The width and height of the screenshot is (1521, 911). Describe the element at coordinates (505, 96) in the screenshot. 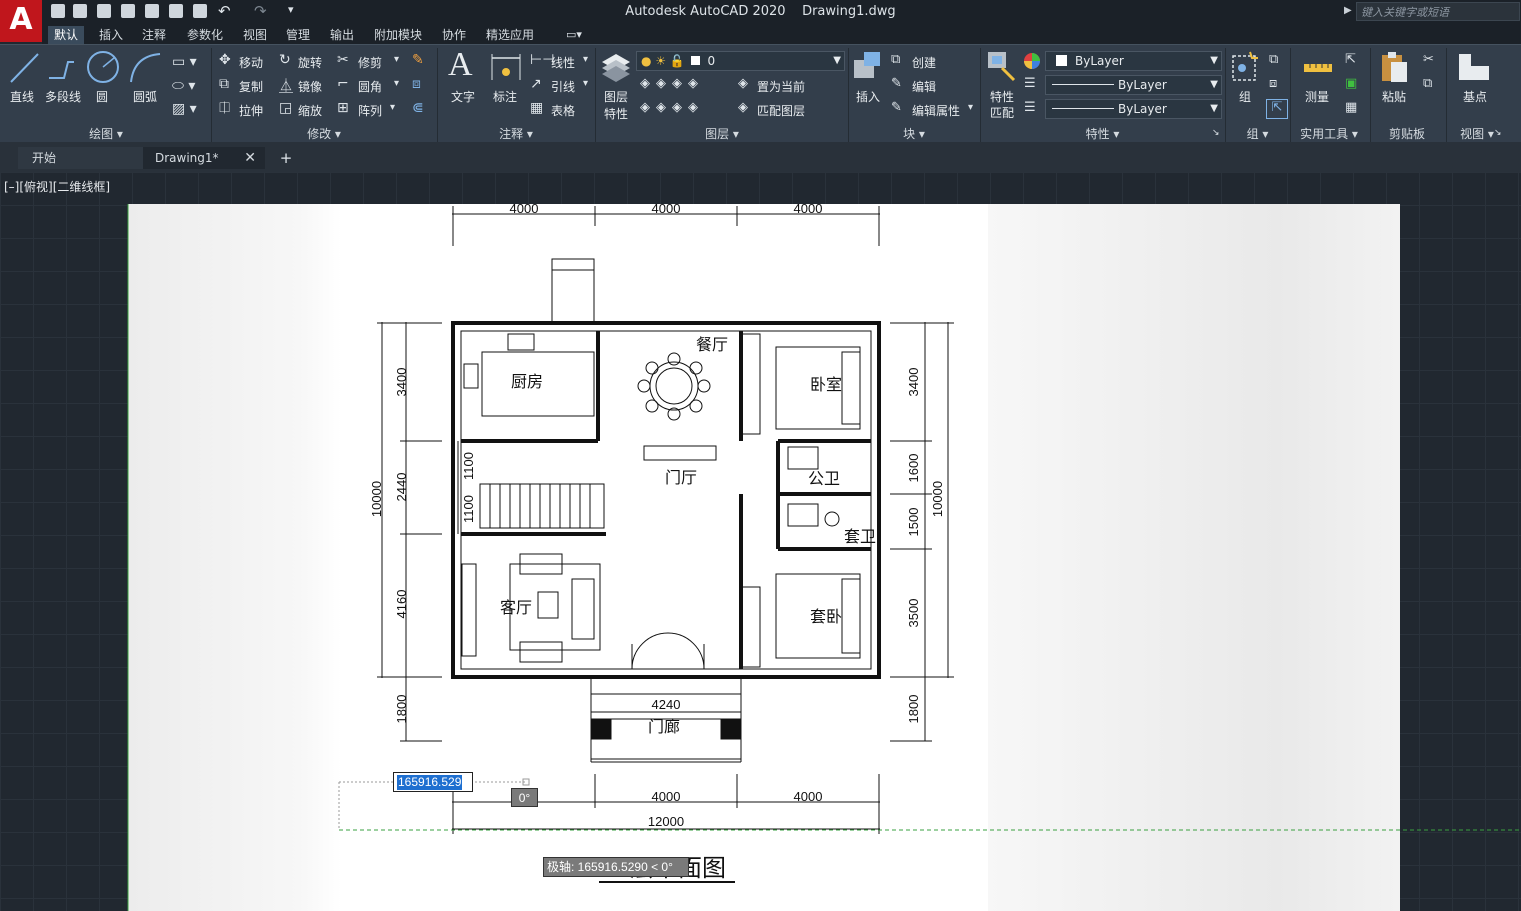

I see `dimension-button: 标注` at that location.